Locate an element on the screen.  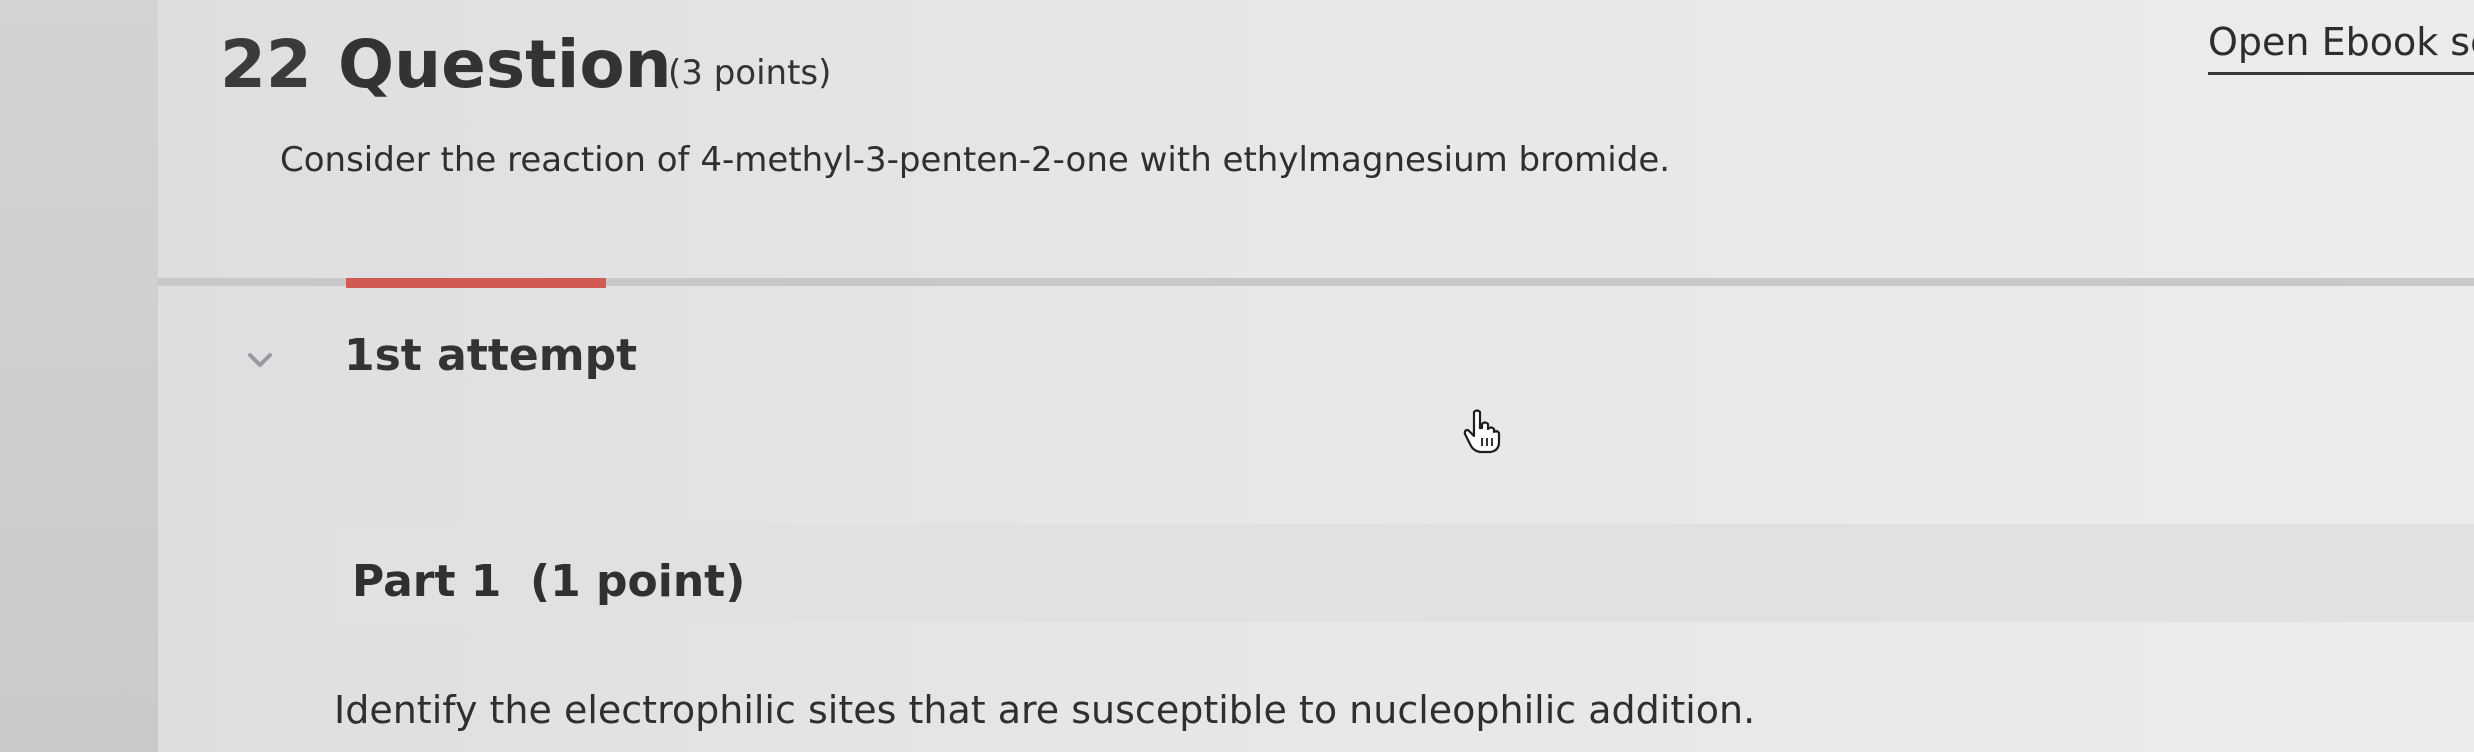
part-points: (1 point) is located at coordinates (638, 581).